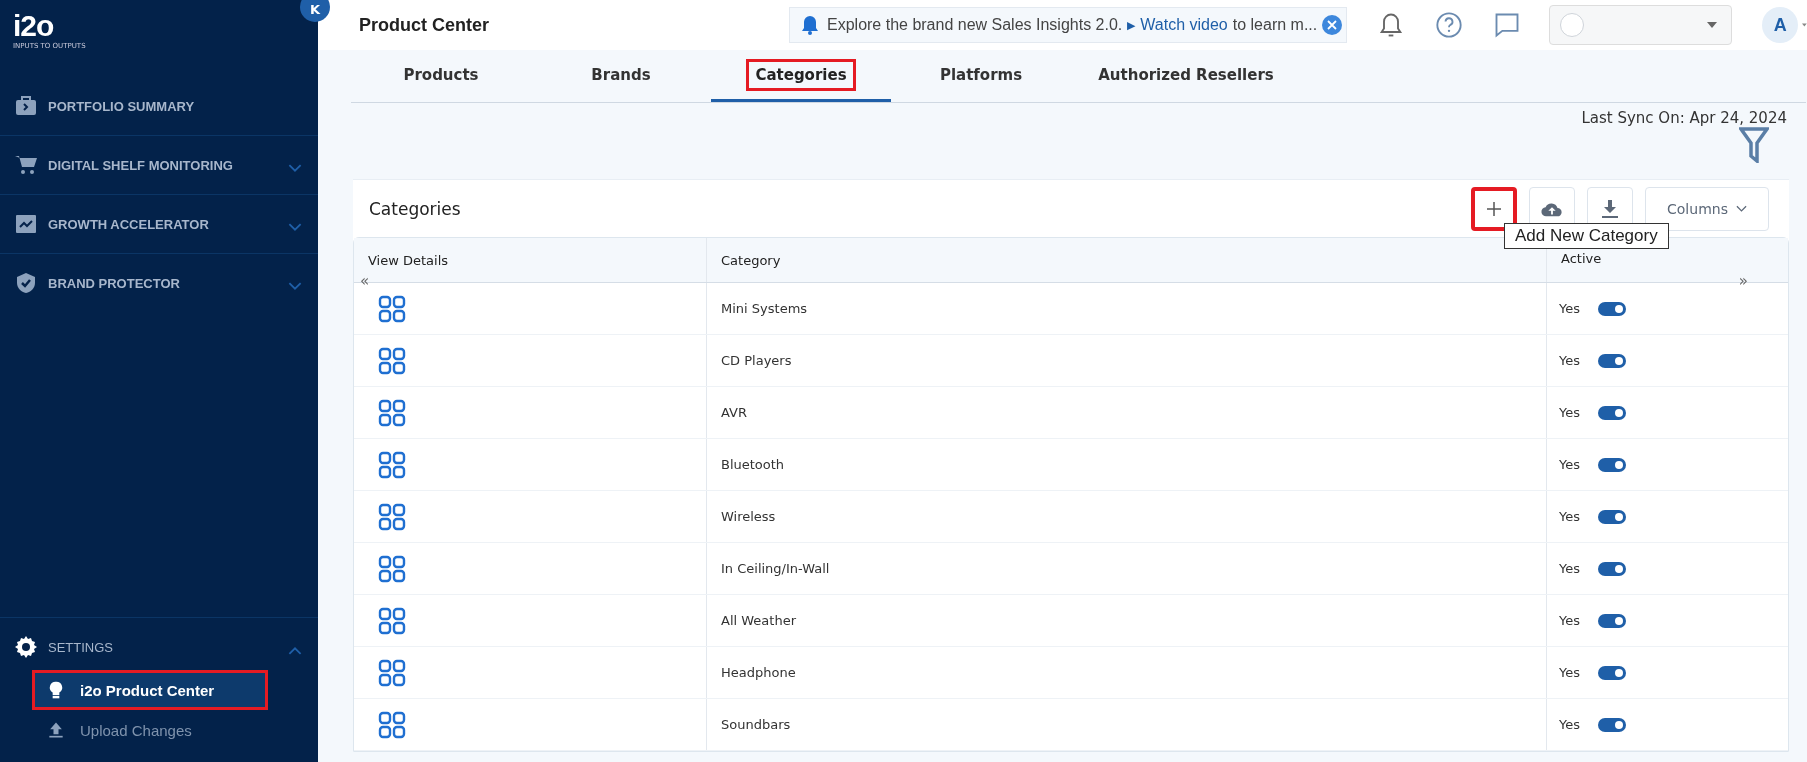 This screenshot has height=762, width=1807. Describe the element at coordinates (150, 730) in the screenshot. I see `submenu-item: Upload Changes` at that location.